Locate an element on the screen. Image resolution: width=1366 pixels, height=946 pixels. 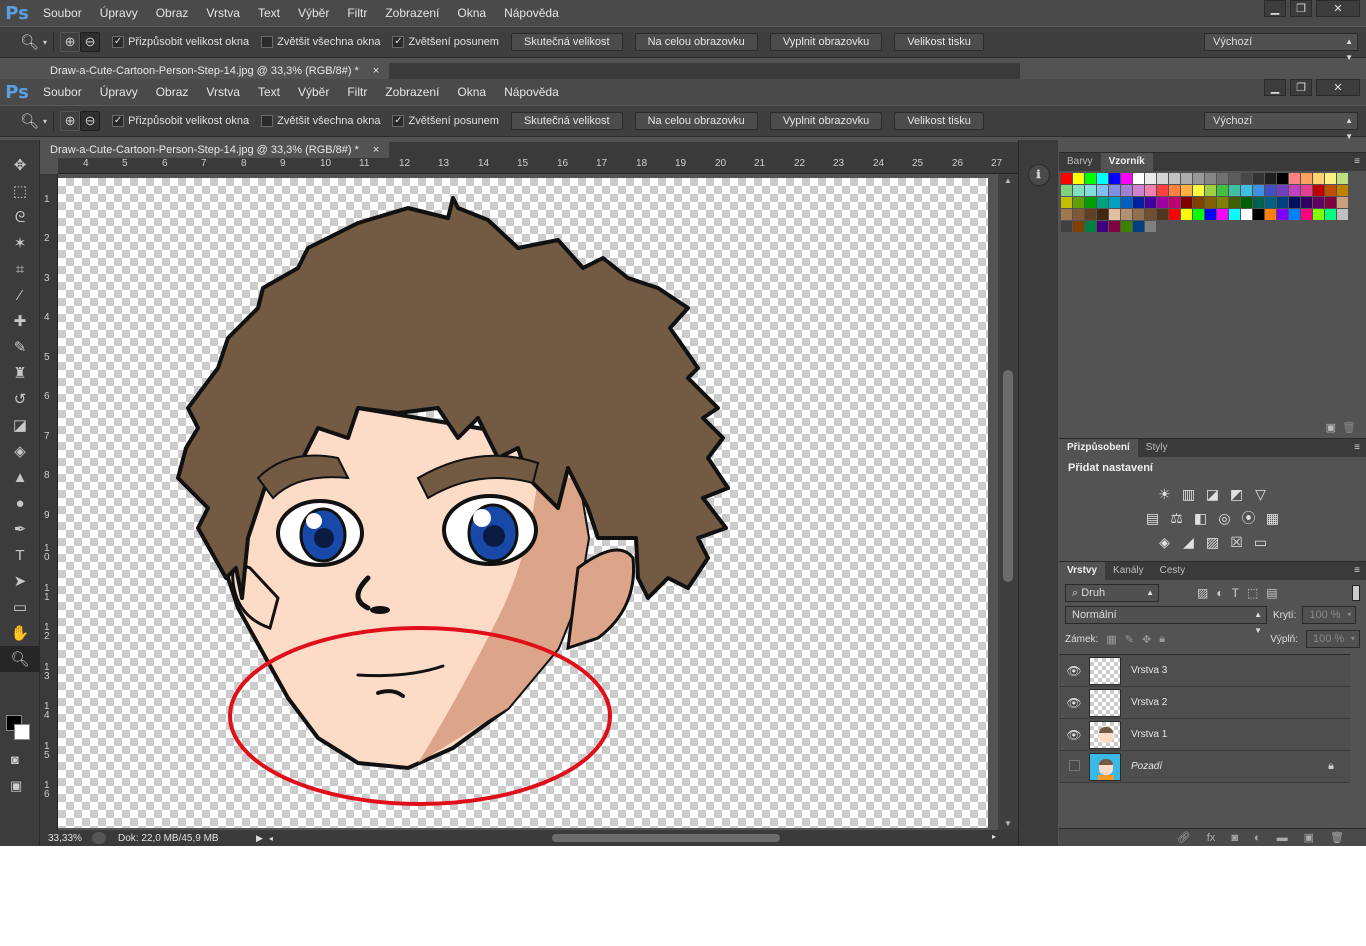
new-swatch-icon: ▣ is located at coordinates (1331, 427).